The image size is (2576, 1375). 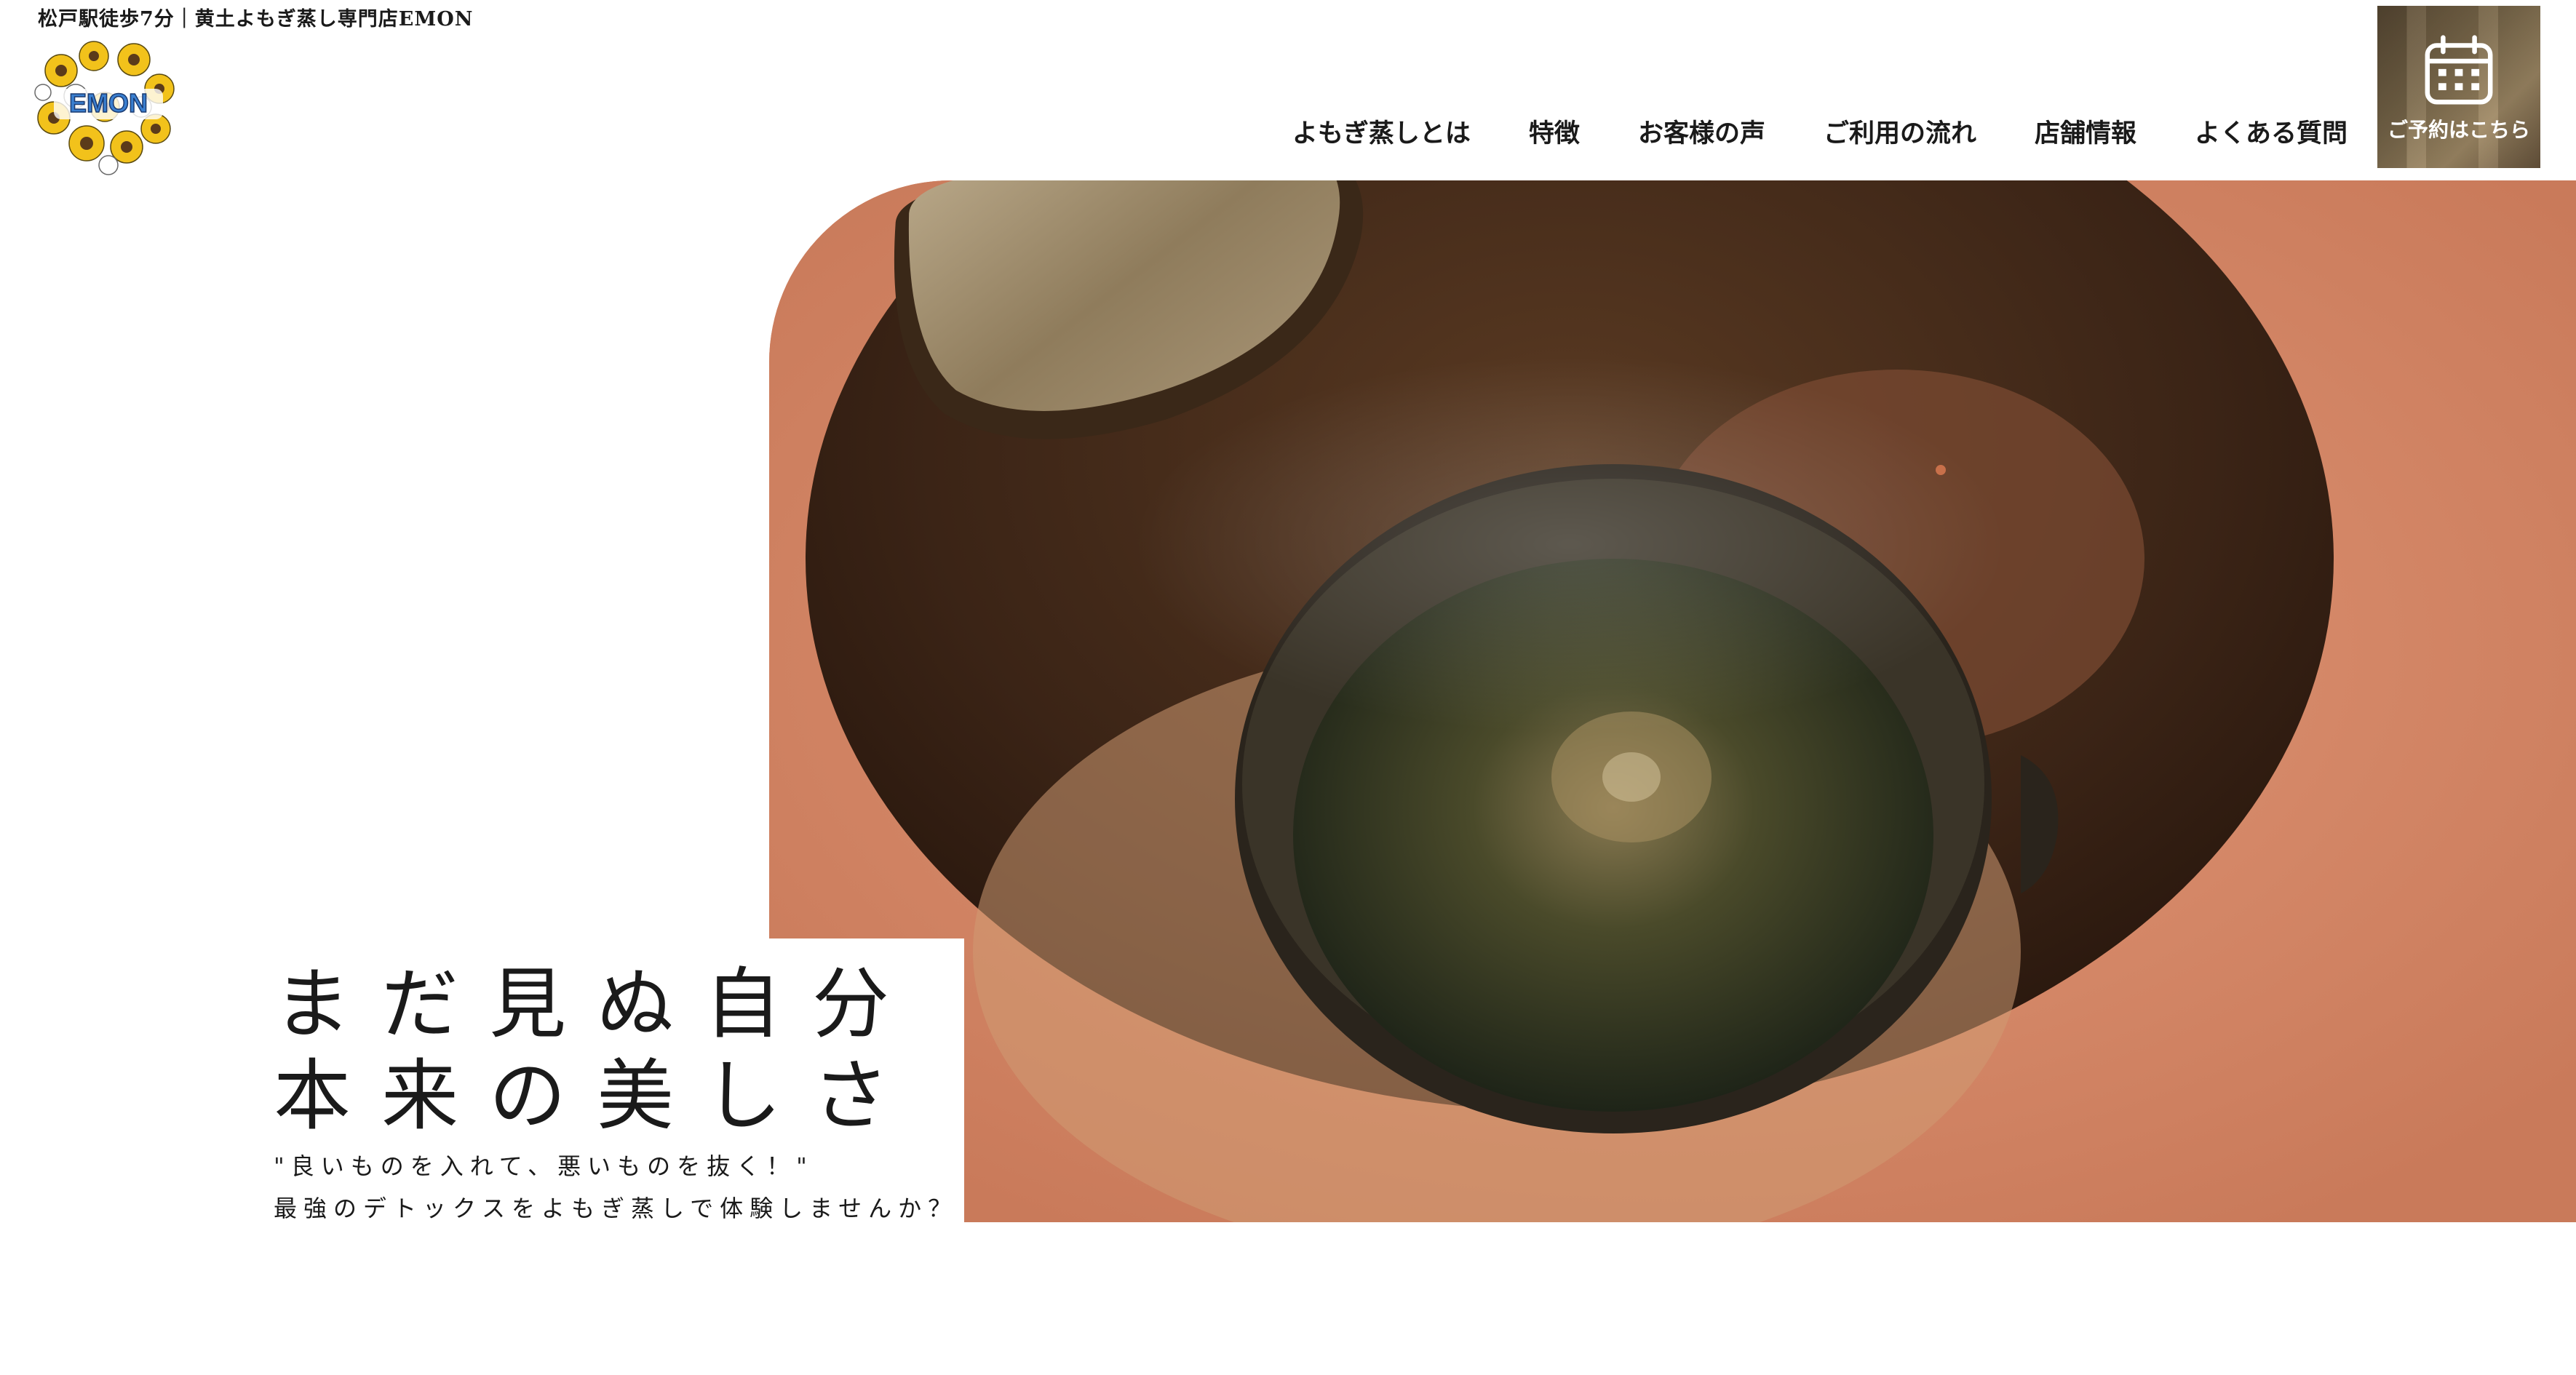 I want to click on reservation-button: ご予約はこちら, so click(x=2458, y=87).